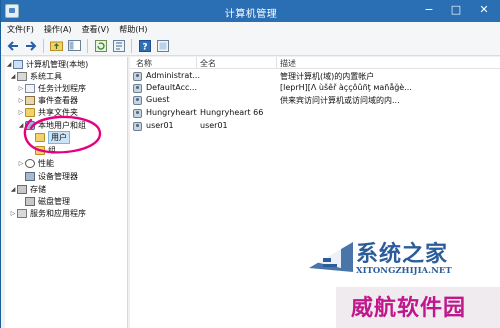 This screenshot has width=500, height=328. Describe the element at coordinates (22, 76) in the screenshot. I see `system-tools-icon` at that location.